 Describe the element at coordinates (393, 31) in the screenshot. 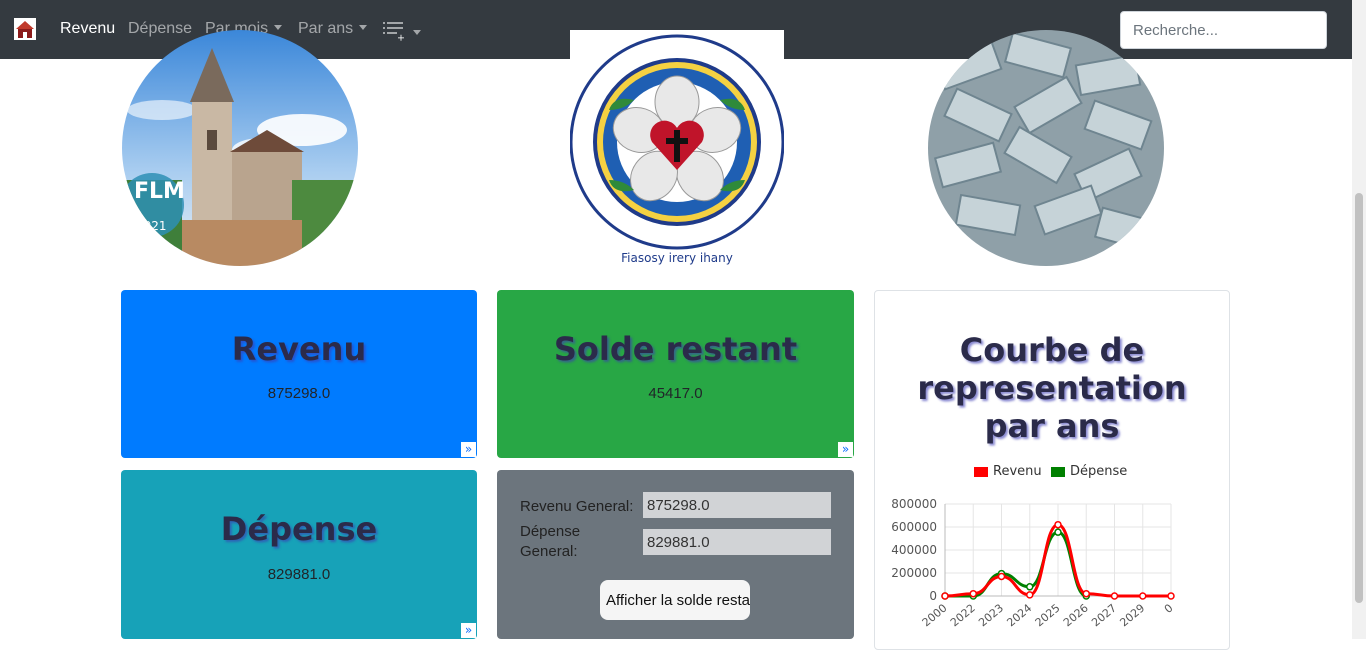

I see `list-add-icon` at that location.